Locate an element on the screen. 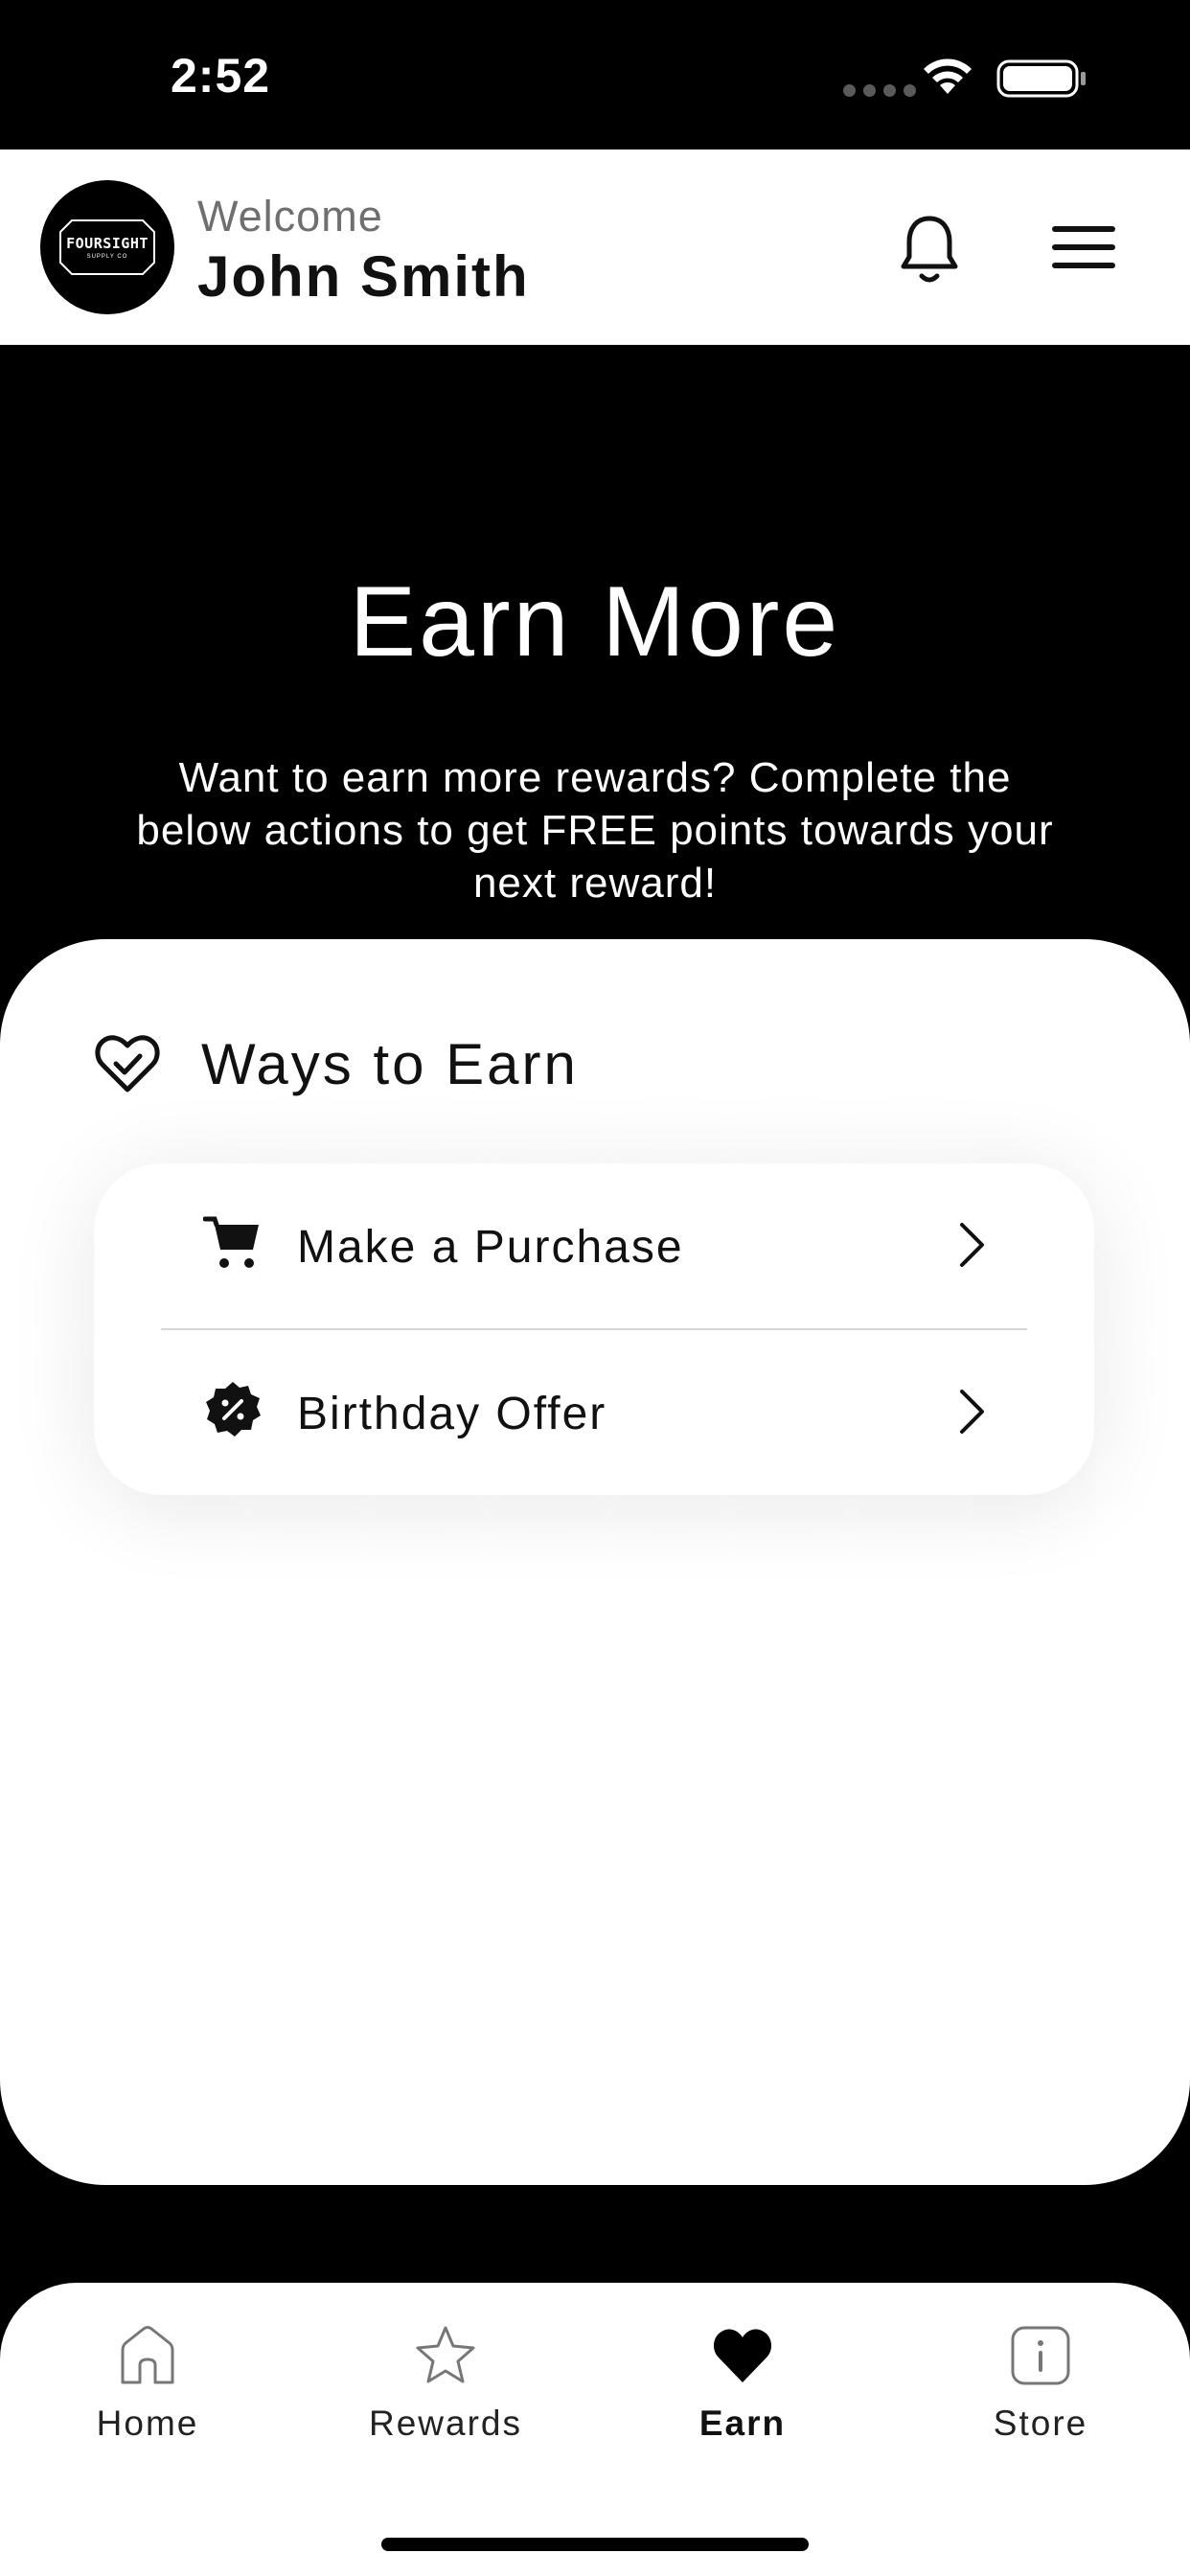 This screenshot has height=2576, width=1190. tab-label: Earn is located at coordinates (743, 2423).